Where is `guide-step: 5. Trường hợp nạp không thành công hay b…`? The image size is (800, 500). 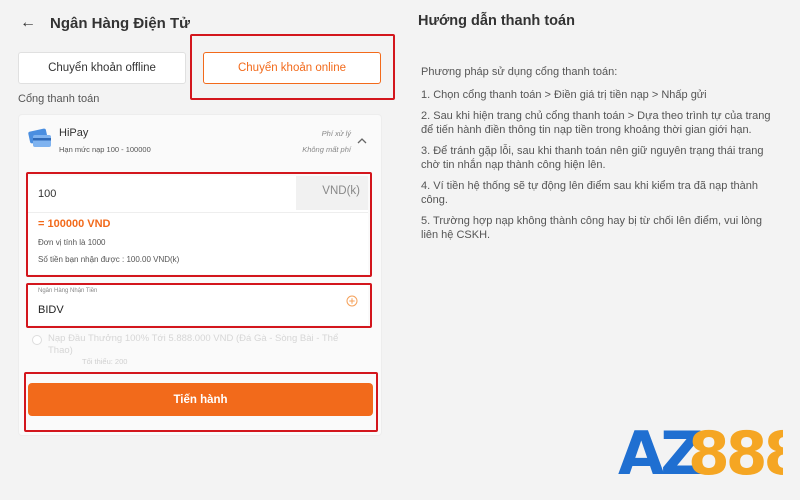 guide-step: 5. Trường hợp nạp không thành công hay b… is located at coordinates (592, 228).